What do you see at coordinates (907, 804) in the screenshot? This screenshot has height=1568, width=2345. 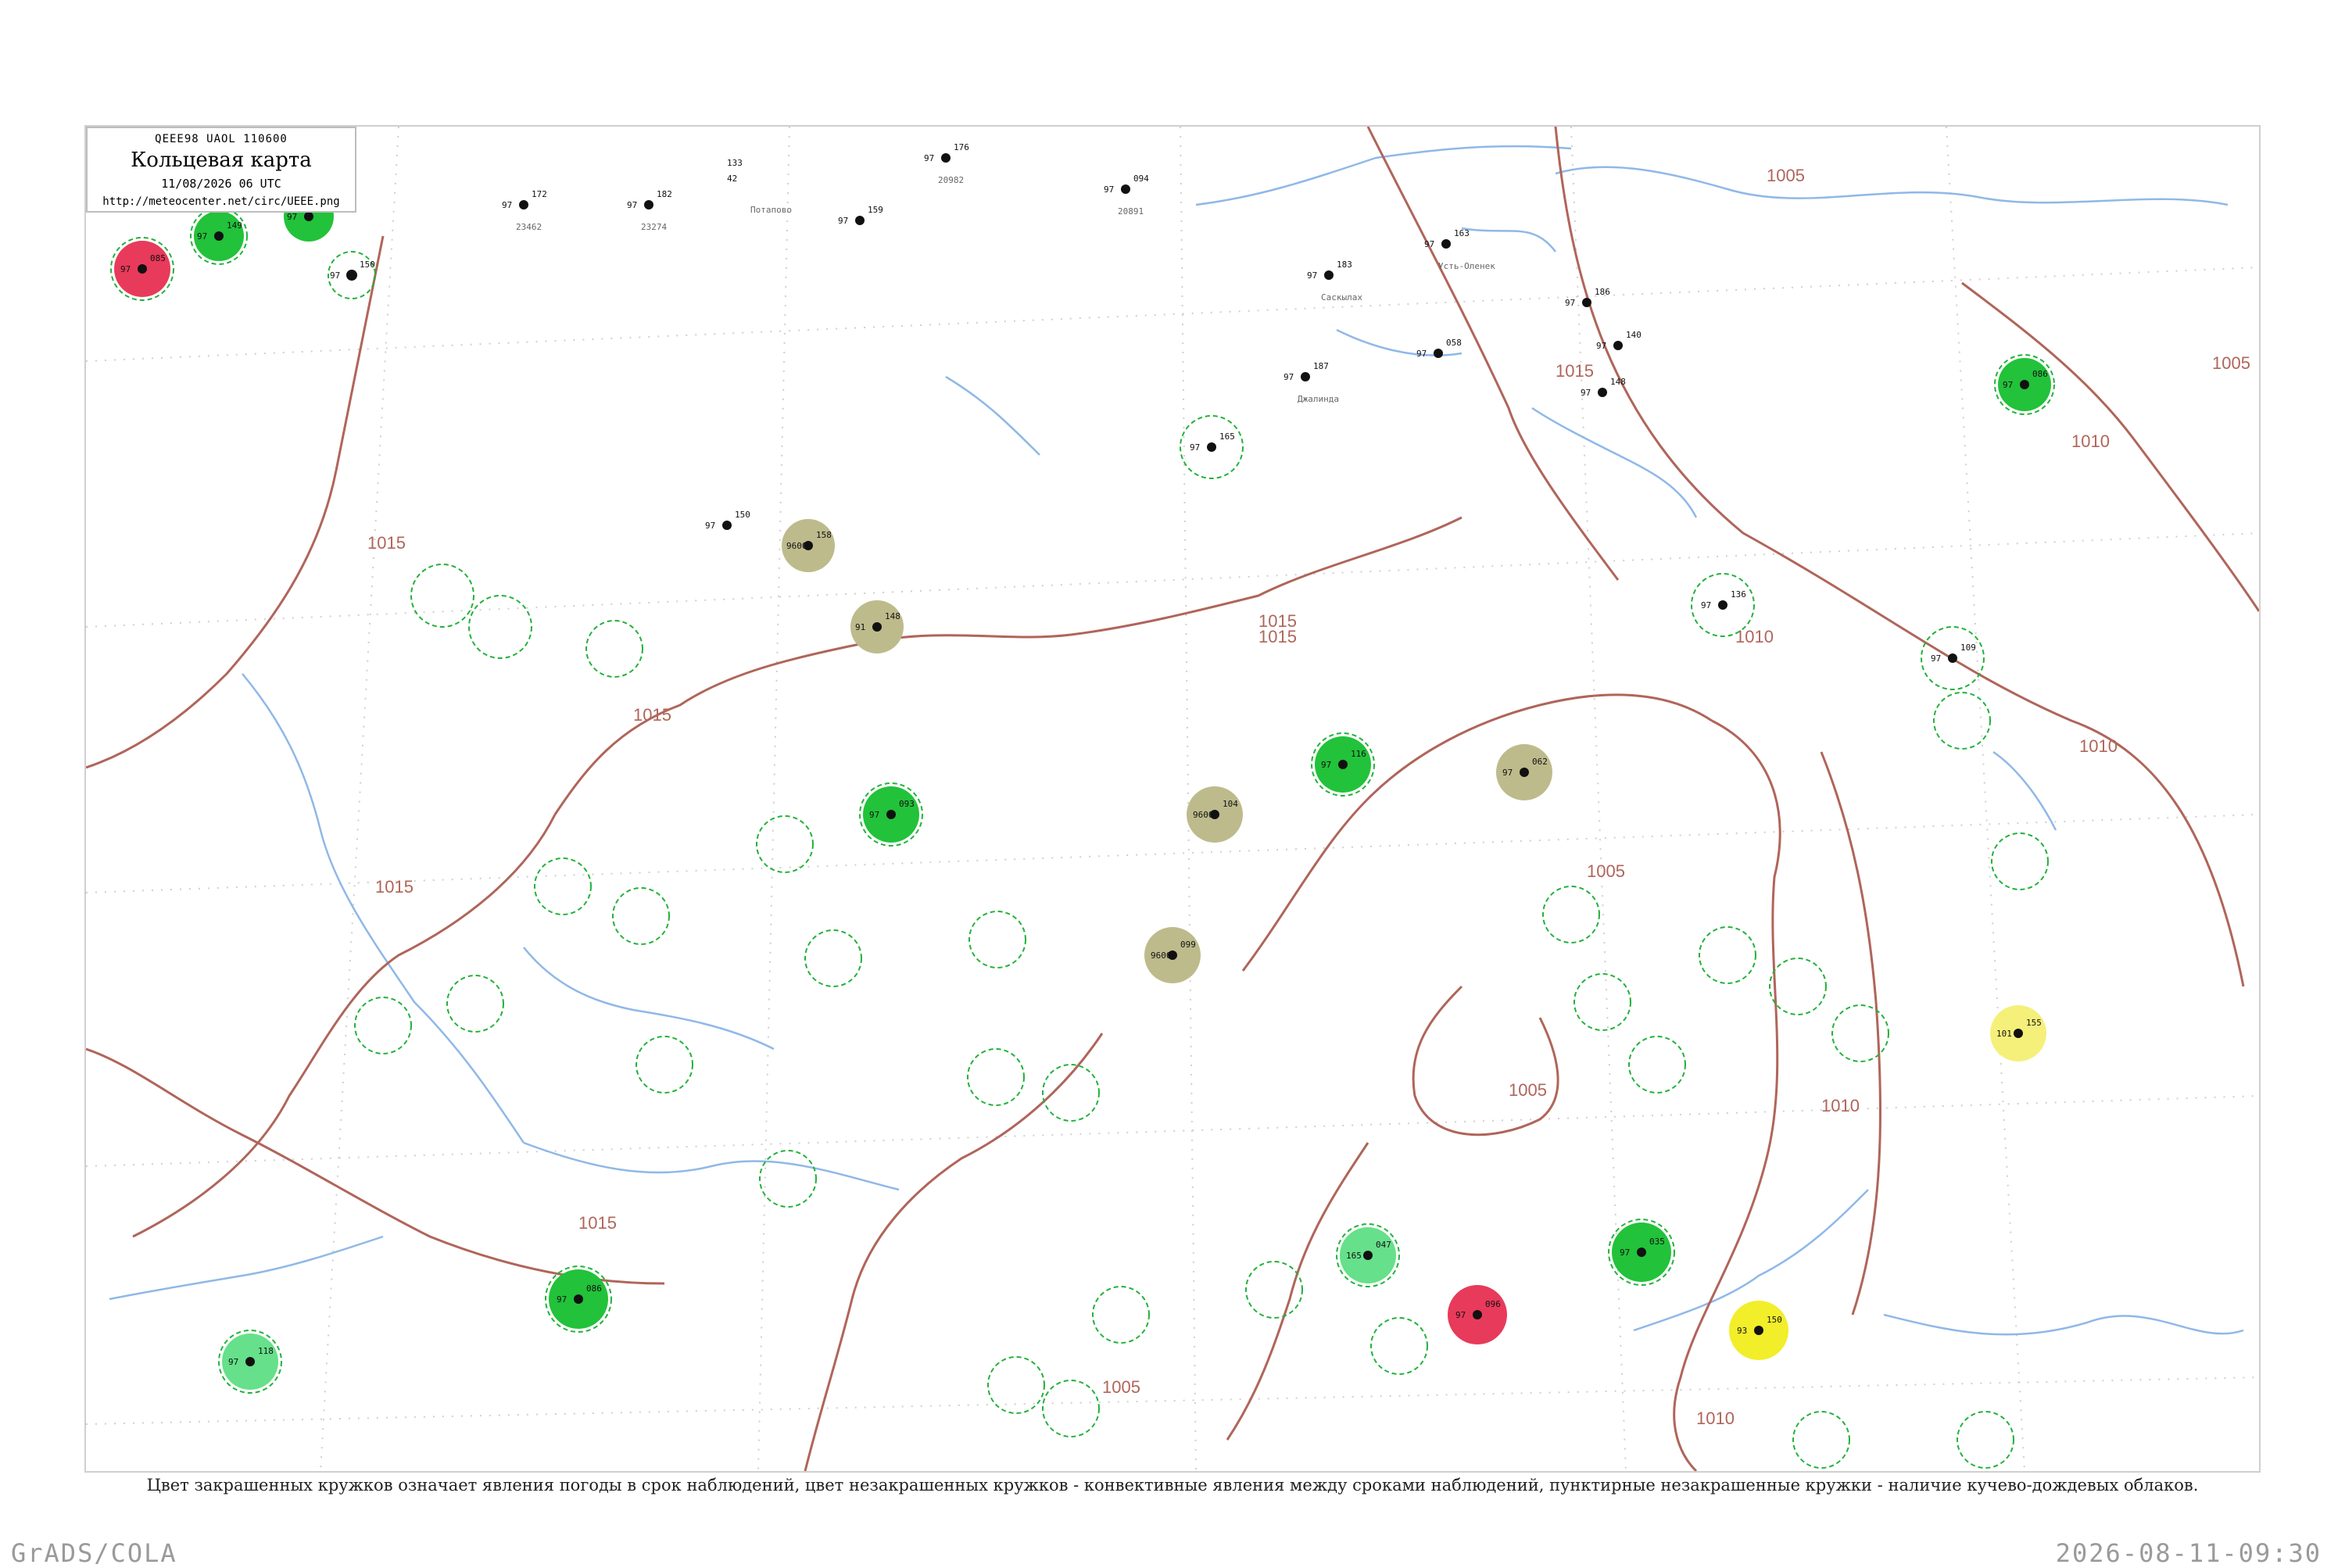 I see `station-pressure: 093` at bounding box center [907, 804].